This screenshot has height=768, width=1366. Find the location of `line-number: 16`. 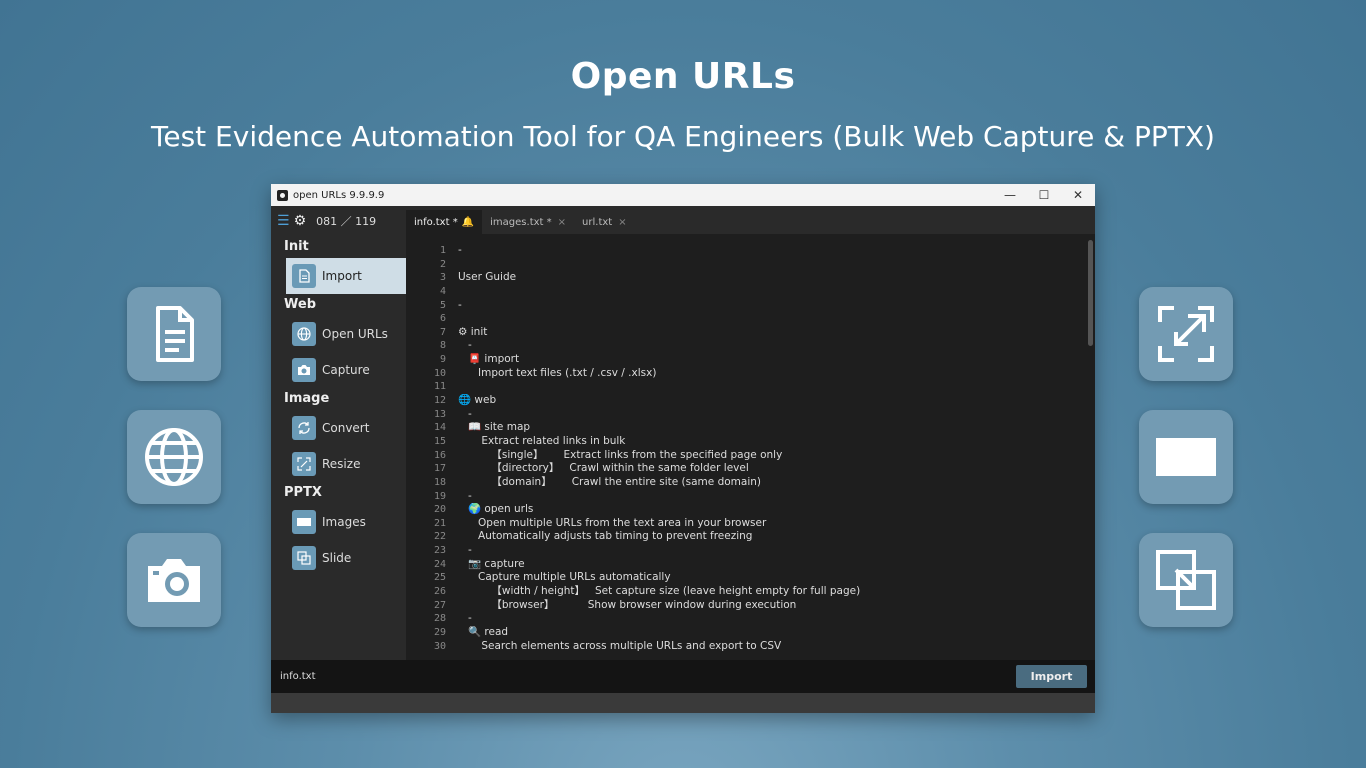

line-number: 16 is located at coordinates (439, 455).